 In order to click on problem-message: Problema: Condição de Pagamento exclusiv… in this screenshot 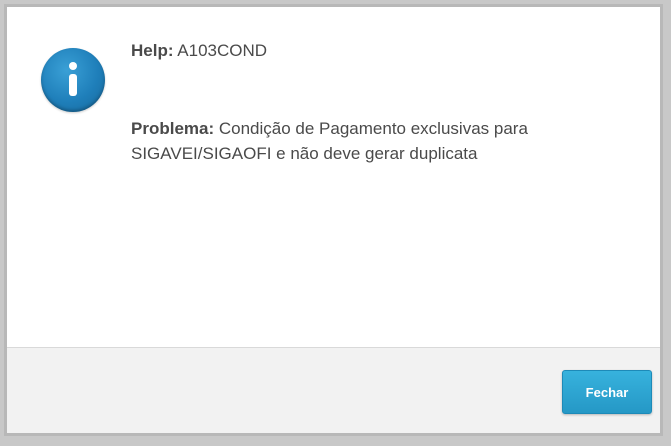, I will do `click(381, 141)`.